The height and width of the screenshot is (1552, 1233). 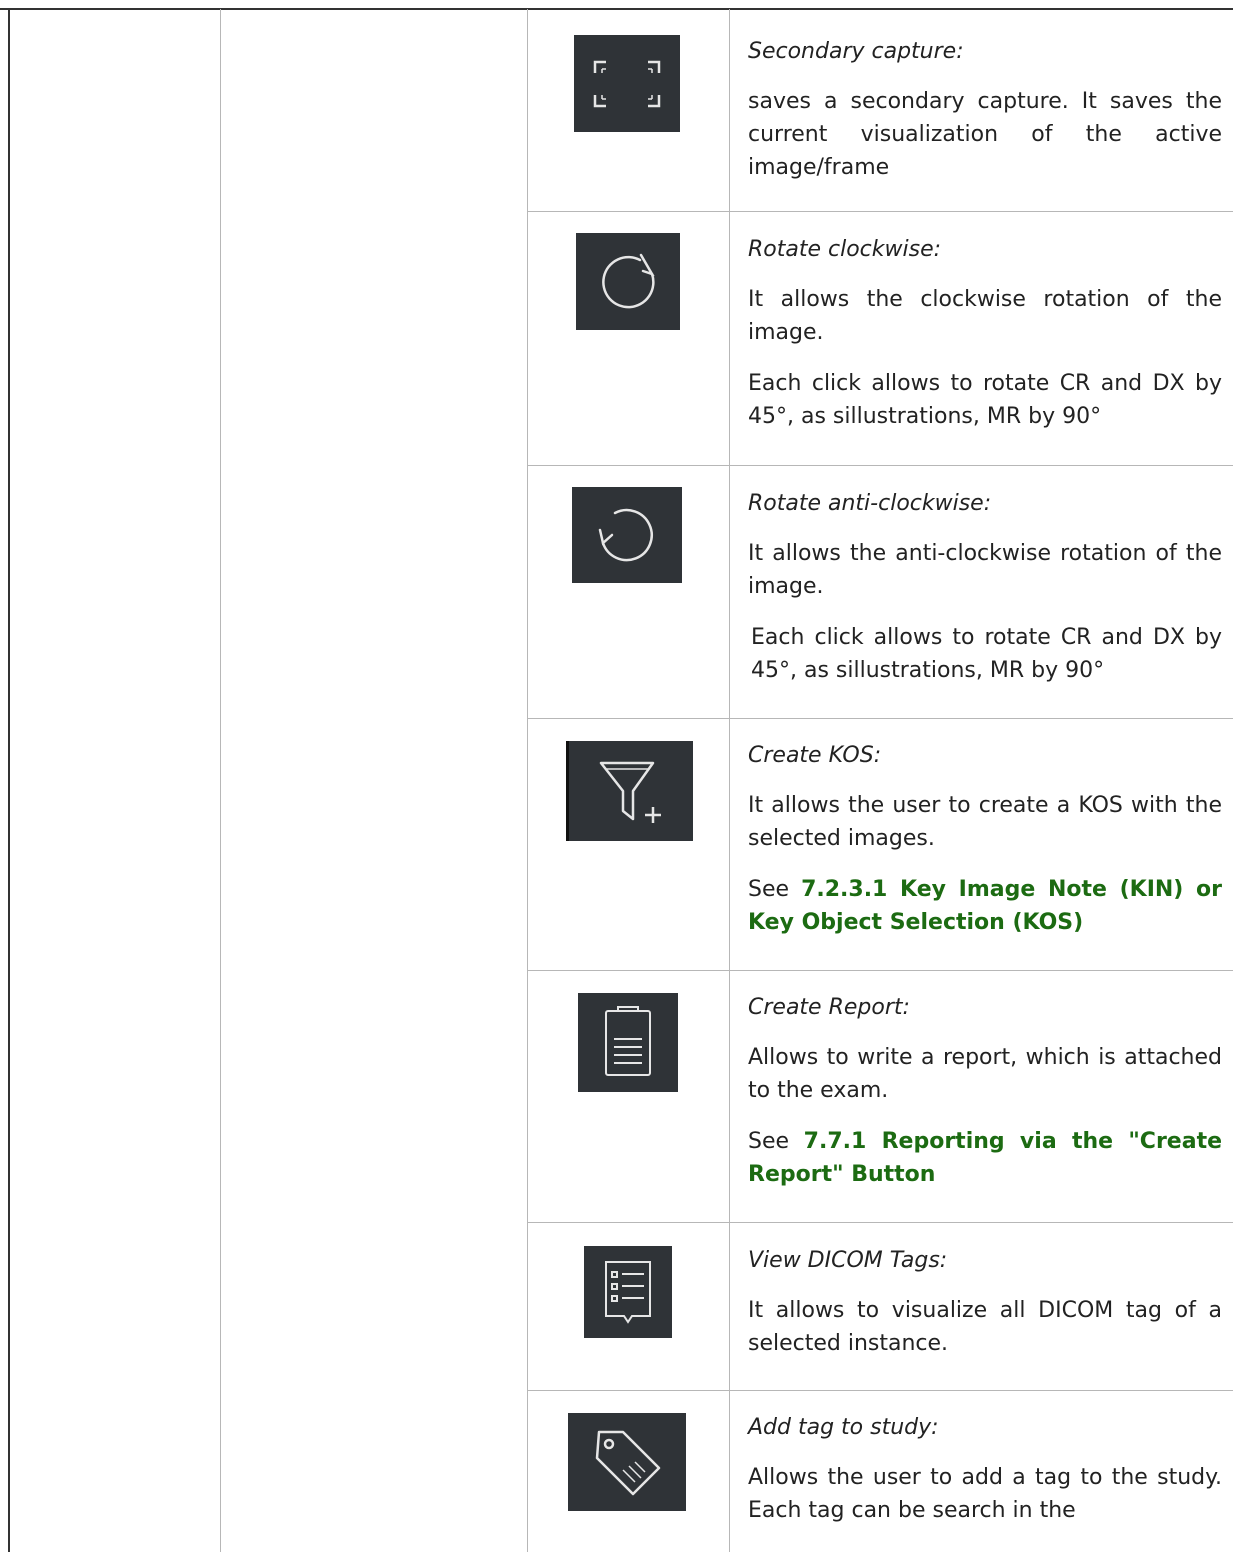 What do you see at coordinates (627, 535) in the screenshot?
I see `rotate-anticlockwise-icon` at bounding box center [627, 535].